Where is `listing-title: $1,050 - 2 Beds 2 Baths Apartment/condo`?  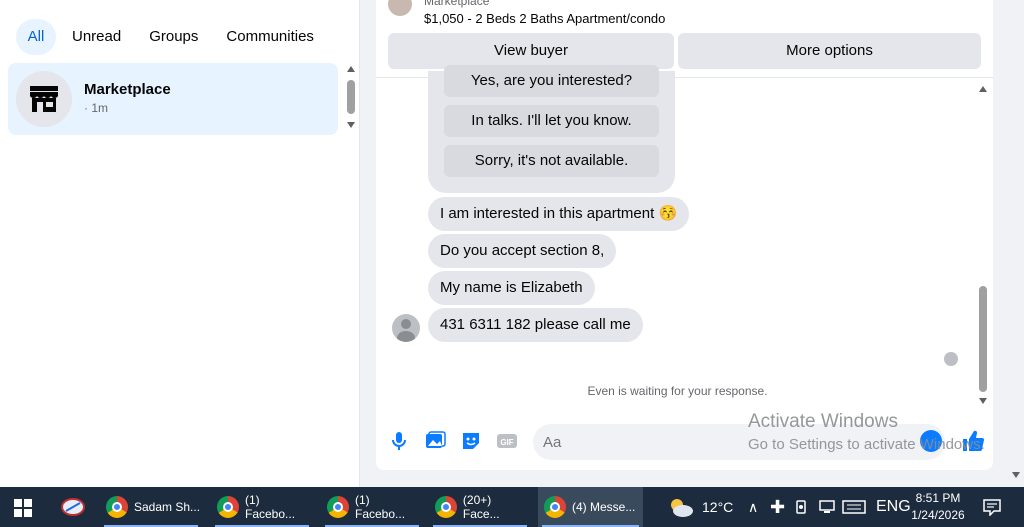 listing-title: $1,050 - 2 Beds 2 Baths Apartment/condo is located at coordinates (544, 18).